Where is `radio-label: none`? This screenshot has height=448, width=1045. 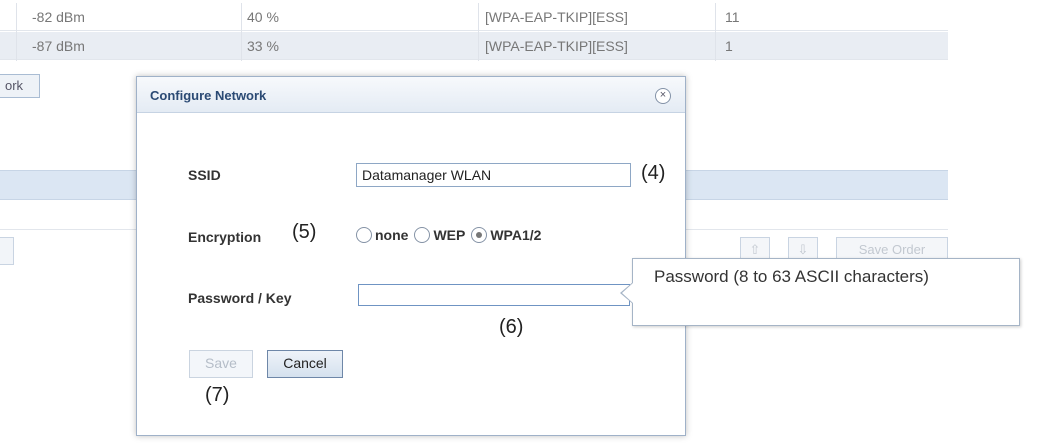 radio-label: none is located at coordinates (392, 235).